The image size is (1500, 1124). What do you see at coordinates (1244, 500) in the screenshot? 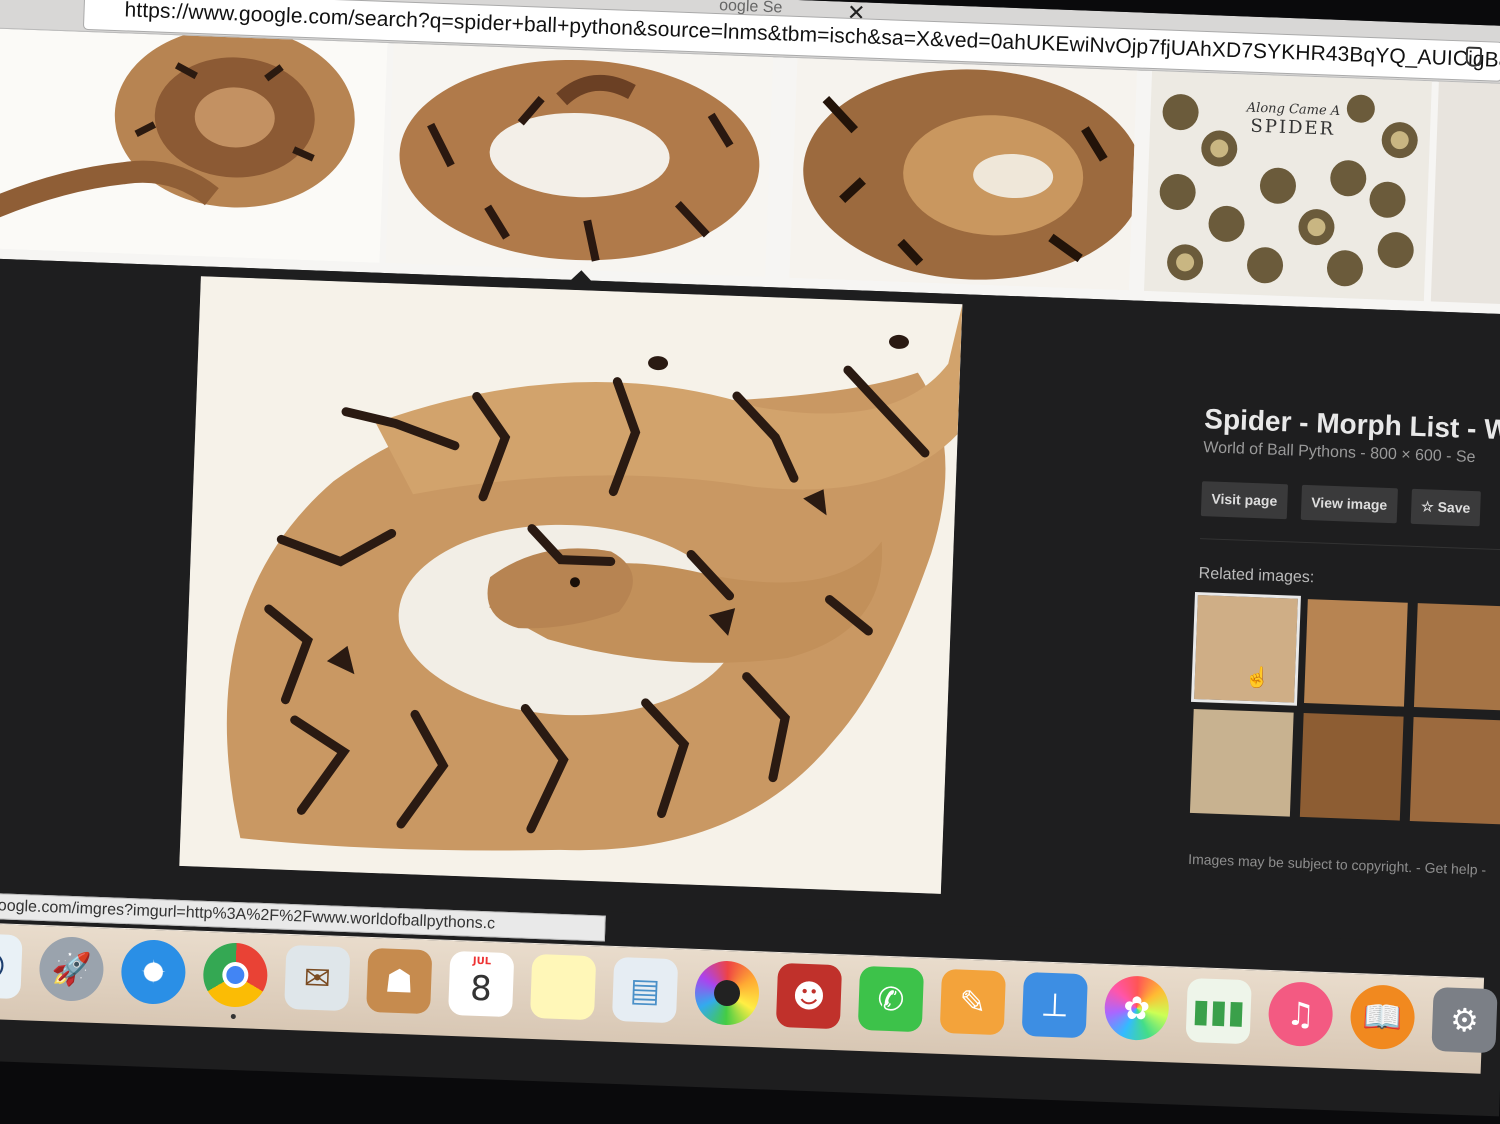
I see `visit-page-button: Visit page` at bounding box center [1244, 500].